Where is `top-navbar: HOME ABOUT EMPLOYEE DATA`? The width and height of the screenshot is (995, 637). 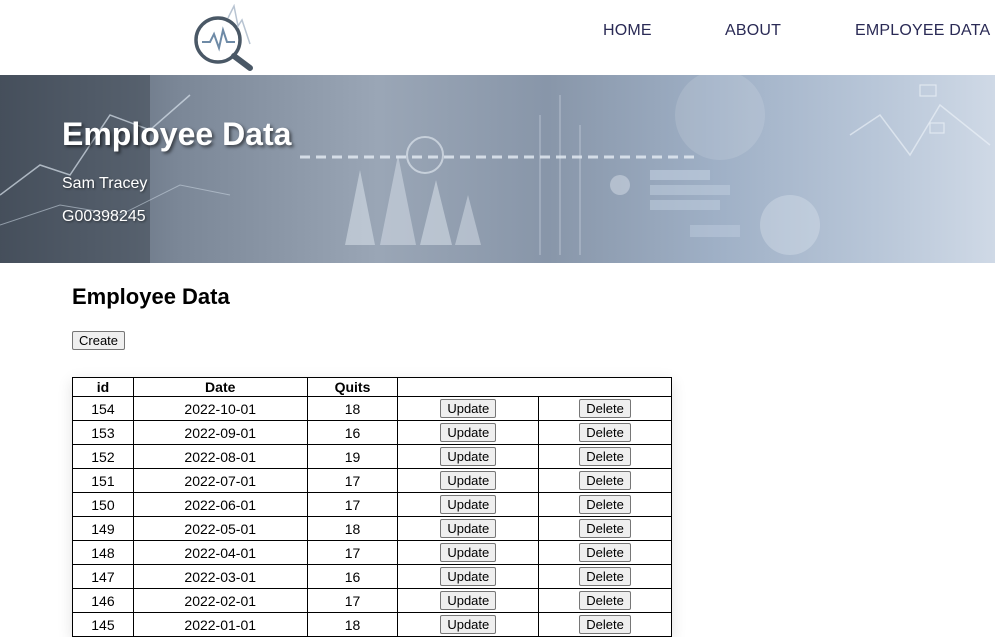 top-navbar: HOME ABOUT EMPLOYEE DATA is located at coordinates (497, 37).